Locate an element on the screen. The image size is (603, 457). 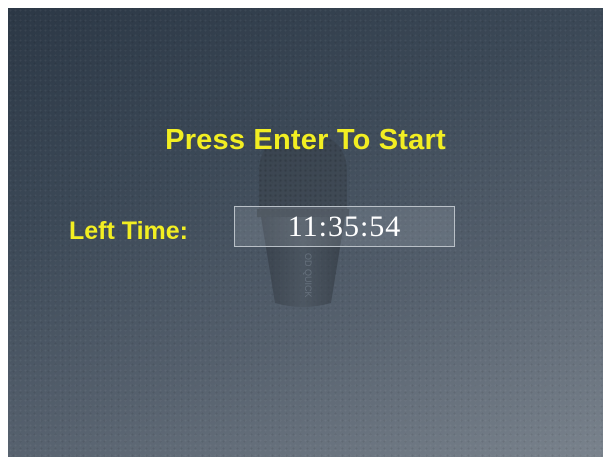
start-prompt: Press Enter To Start is located at coordinates (305, 140).